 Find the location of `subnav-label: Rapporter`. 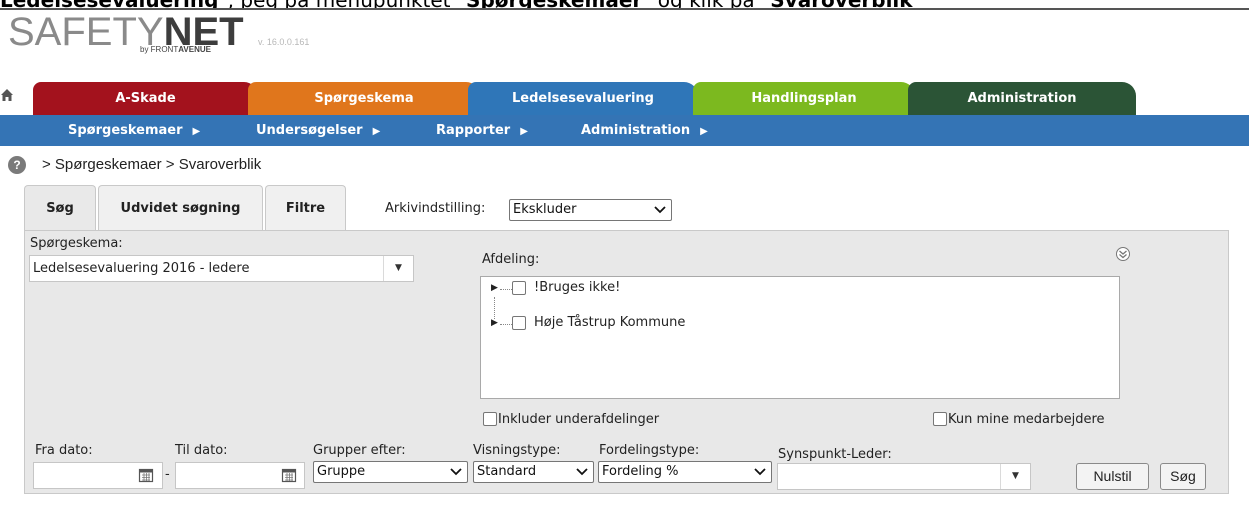

subnav-label: Rapporter is located at coordinates (473, 130).